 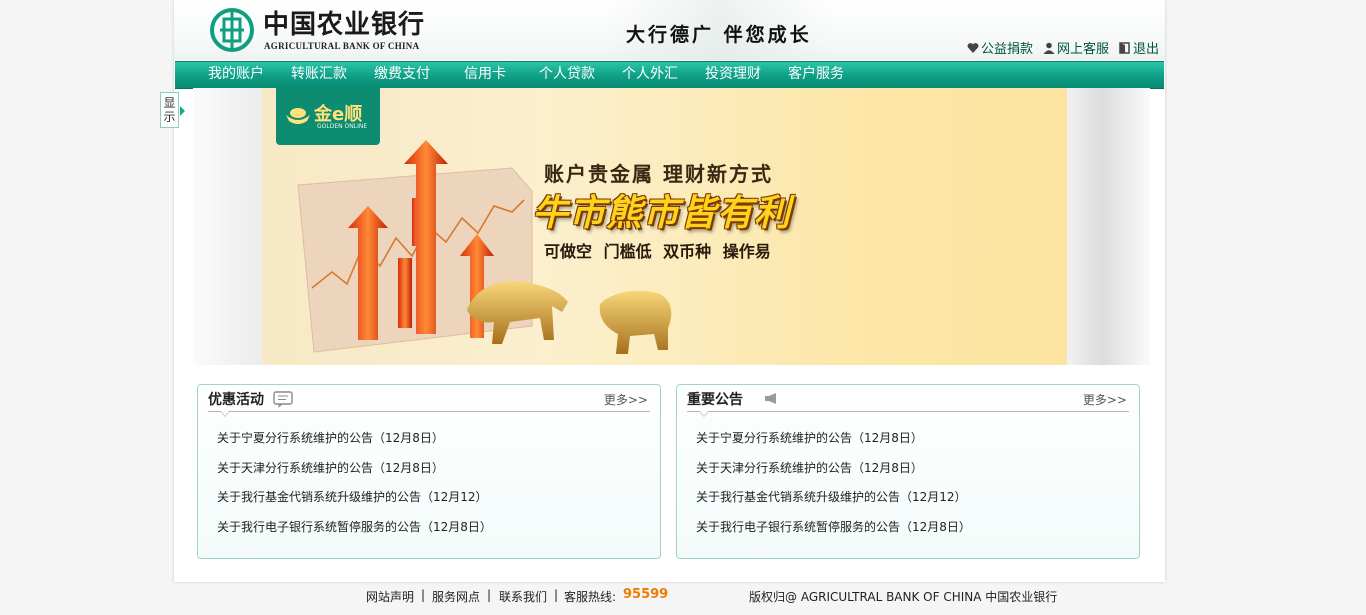 I want to click on logout-label: 退出, so click(x=1145, y=49).